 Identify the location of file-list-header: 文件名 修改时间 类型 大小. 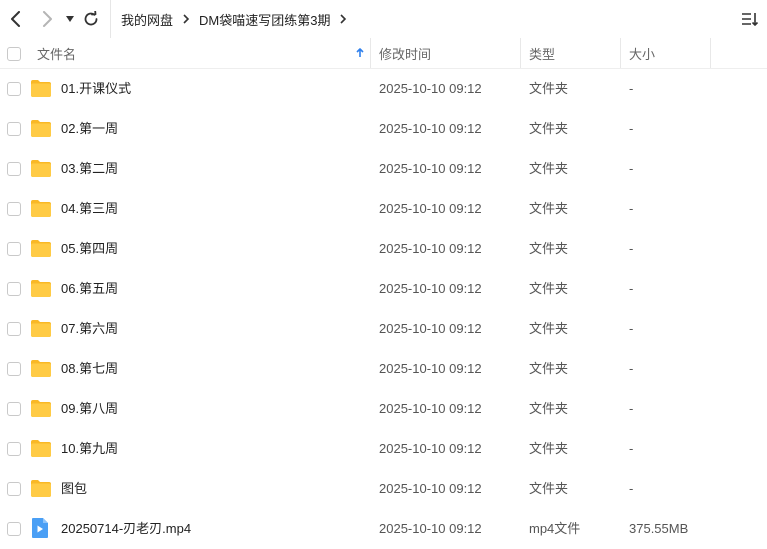
(383, 53).